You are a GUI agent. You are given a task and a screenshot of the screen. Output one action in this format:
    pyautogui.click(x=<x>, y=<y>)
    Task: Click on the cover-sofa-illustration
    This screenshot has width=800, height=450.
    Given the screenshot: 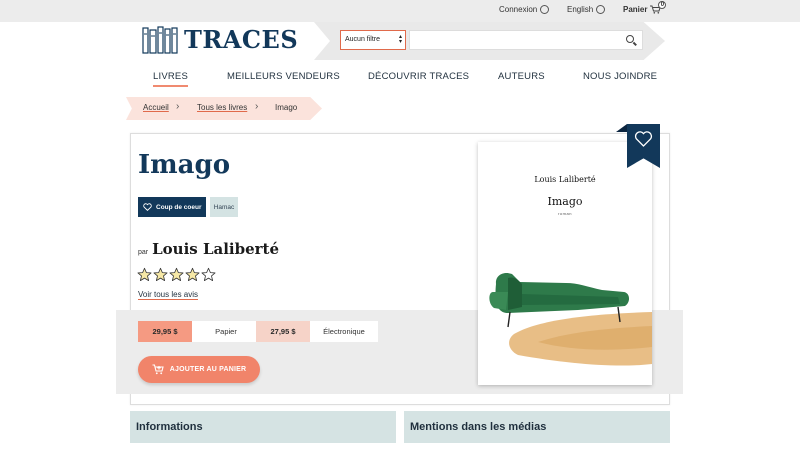 What is the action you would take?
    pyautogui.click(x=570, y=319)
    